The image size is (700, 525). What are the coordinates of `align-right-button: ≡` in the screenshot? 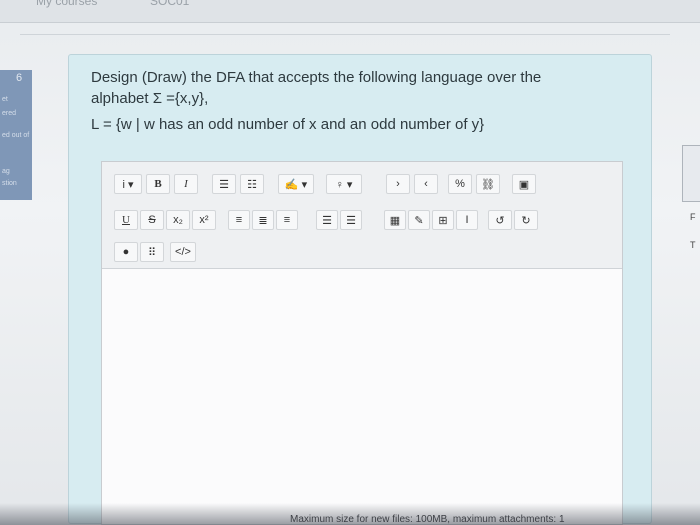 It's located at (287, 220).